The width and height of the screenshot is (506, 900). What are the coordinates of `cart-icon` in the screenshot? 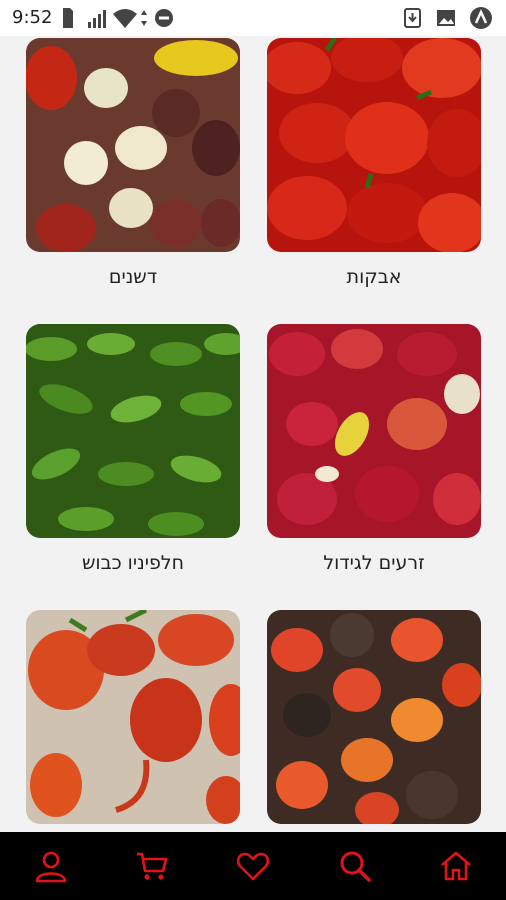 It's located at (152, 866).